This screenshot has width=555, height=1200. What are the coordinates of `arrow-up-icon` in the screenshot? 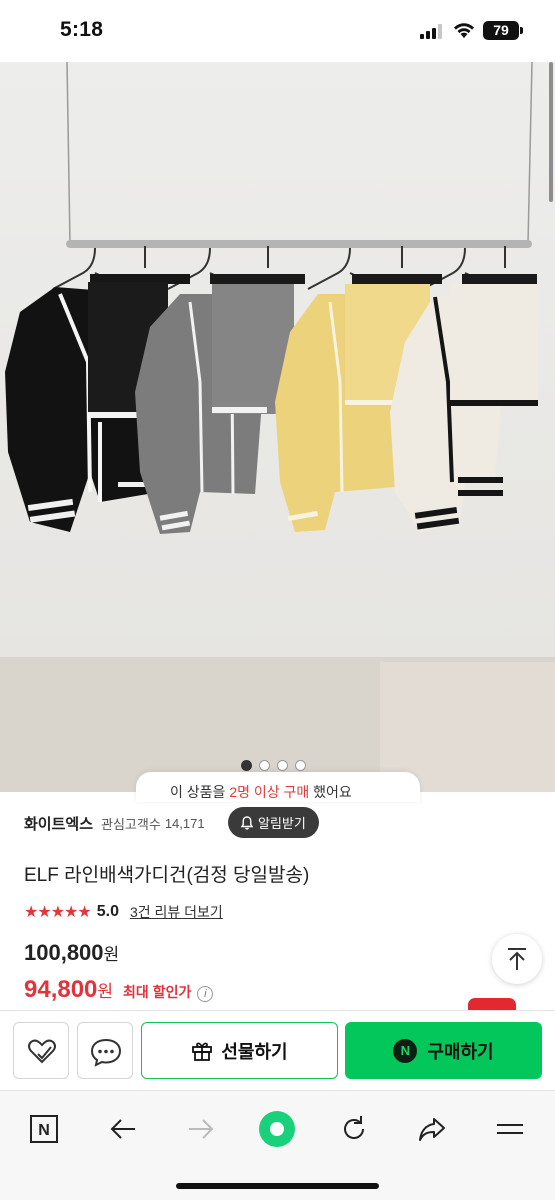 It's located at (517, 959).